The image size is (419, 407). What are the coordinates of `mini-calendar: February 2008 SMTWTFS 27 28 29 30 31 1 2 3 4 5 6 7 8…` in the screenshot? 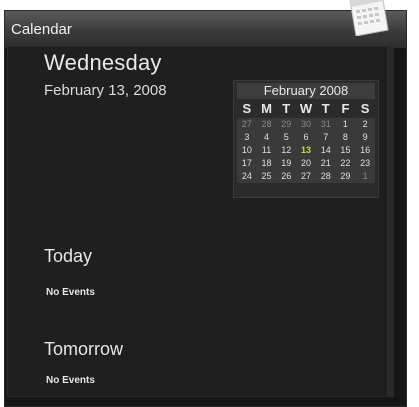 It's located at (306, 139).